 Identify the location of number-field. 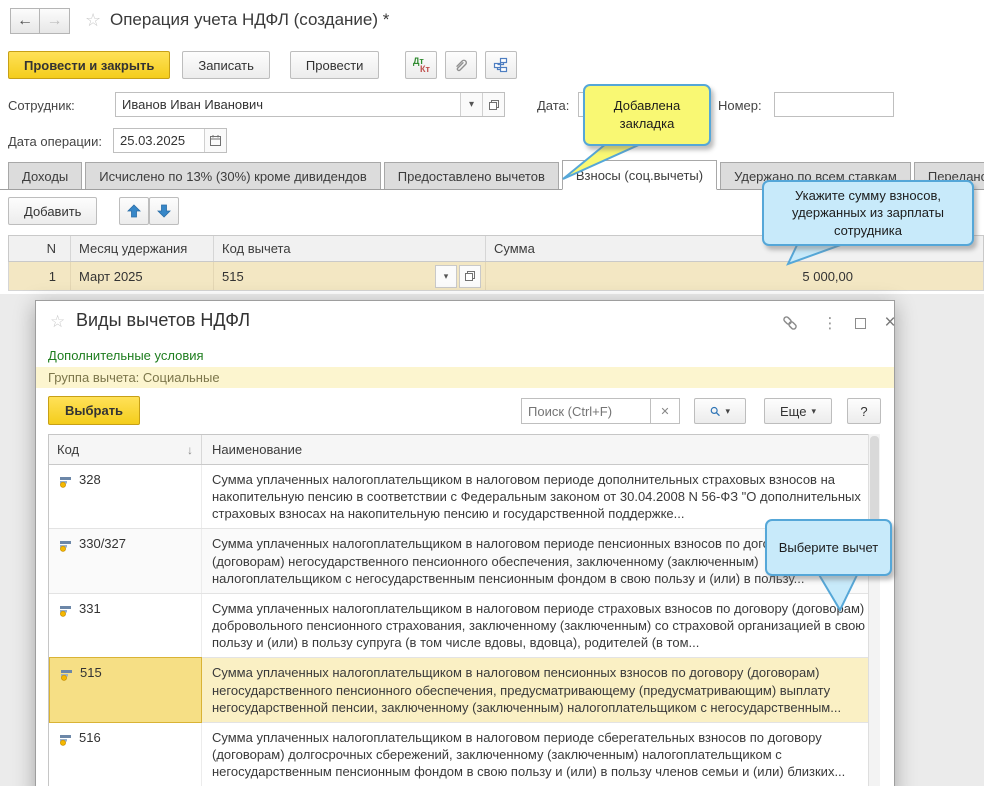
(834, 104).